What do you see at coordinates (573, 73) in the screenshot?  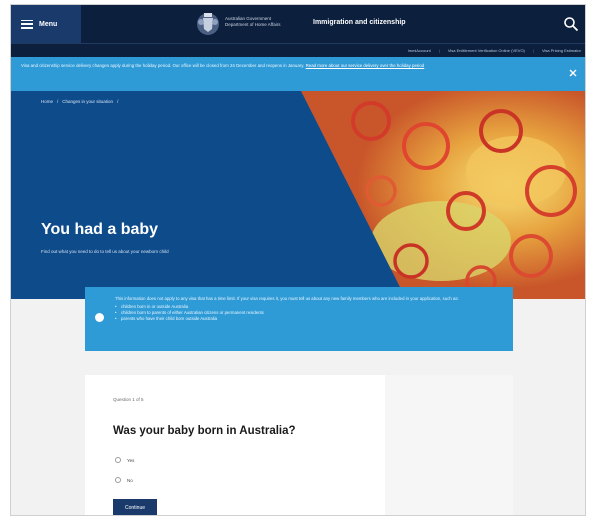 I see `close-icon` at bounding box center [573, 73].